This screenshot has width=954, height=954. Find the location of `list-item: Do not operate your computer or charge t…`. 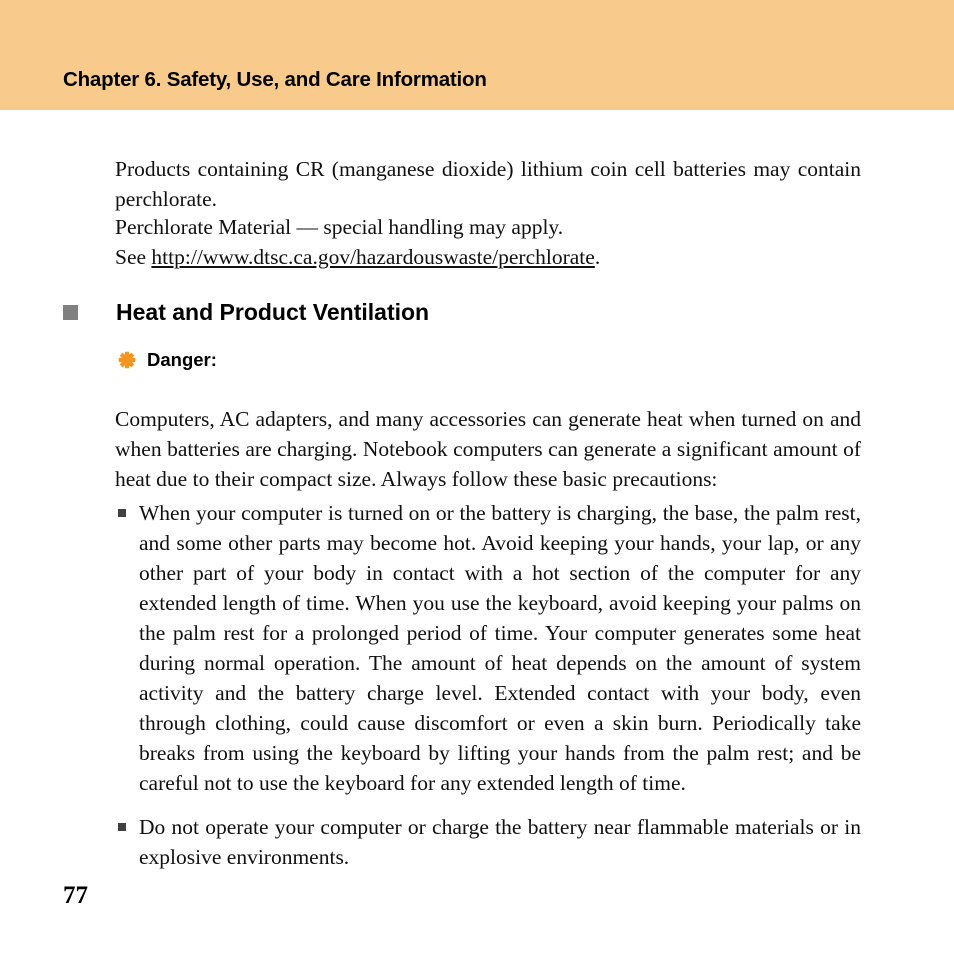

list-item: Do not operate your computer or charge t… is located at coordinates (489, 842).